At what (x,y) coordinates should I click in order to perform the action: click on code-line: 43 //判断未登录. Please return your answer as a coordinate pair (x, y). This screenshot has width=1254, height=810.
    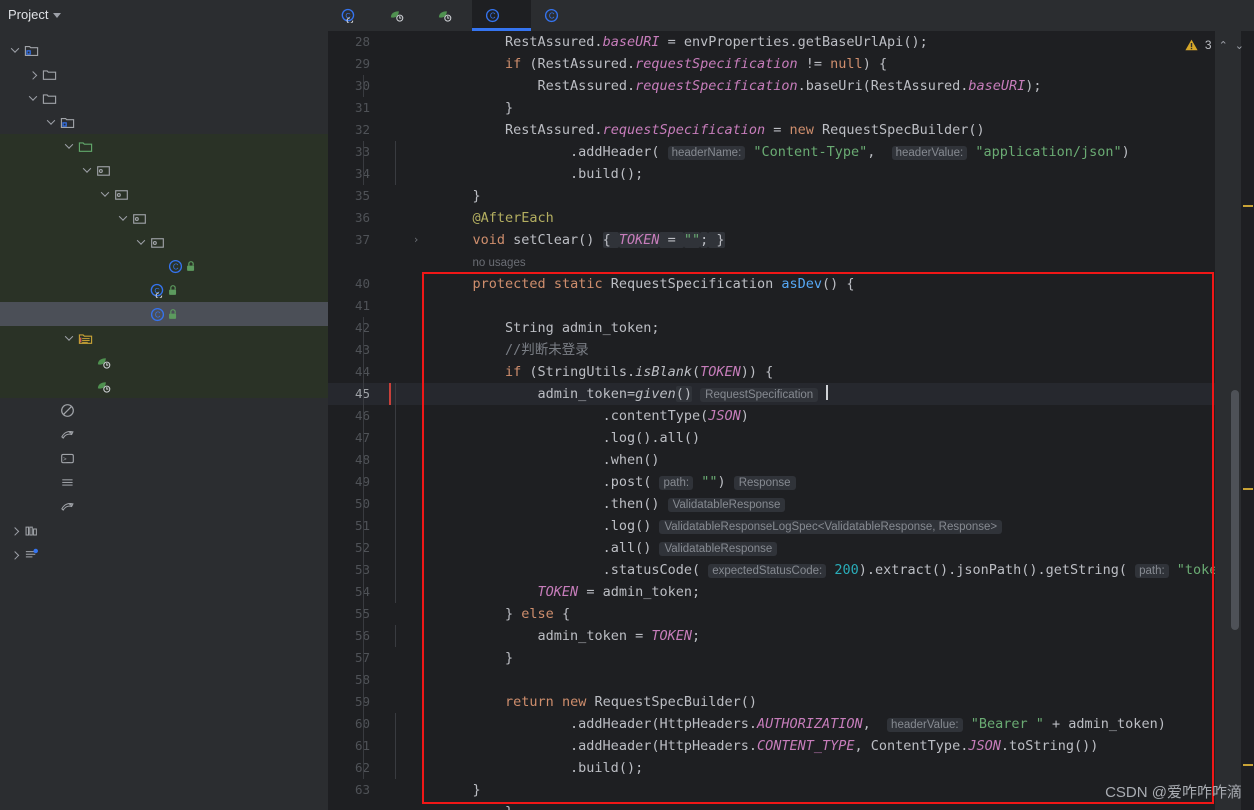
    Looking at the image, I should click on (791, 350).